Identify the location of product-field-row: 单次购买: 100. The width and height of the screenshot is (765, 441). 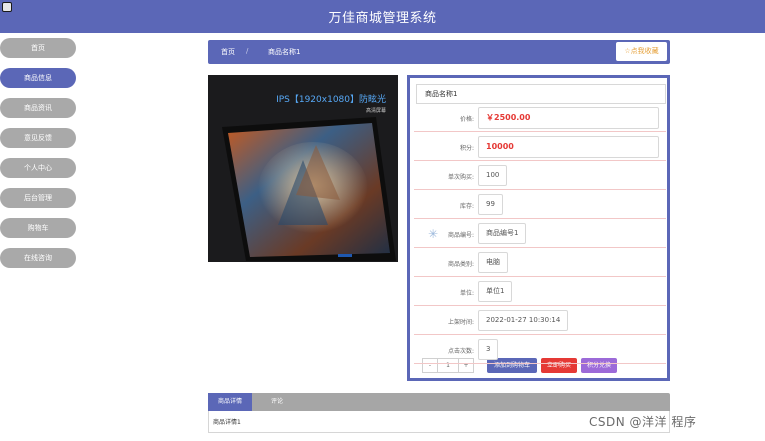
(540, 175).